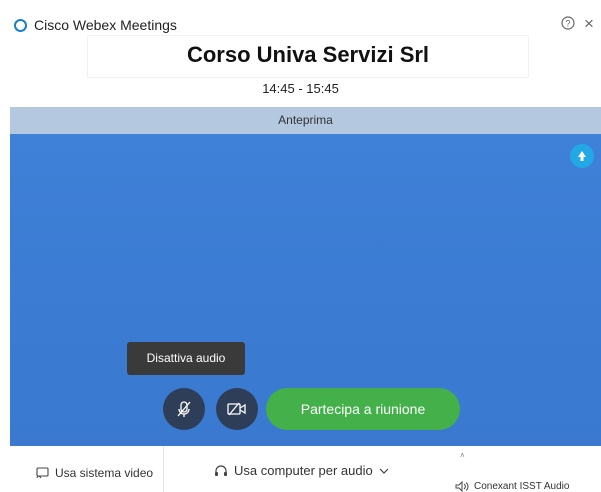 This screenshot has height=492, width=601. Describe the element at coordinates (186, 358) in the screenshot. I see `mute-tooltip: Disattiva audio` at that location.